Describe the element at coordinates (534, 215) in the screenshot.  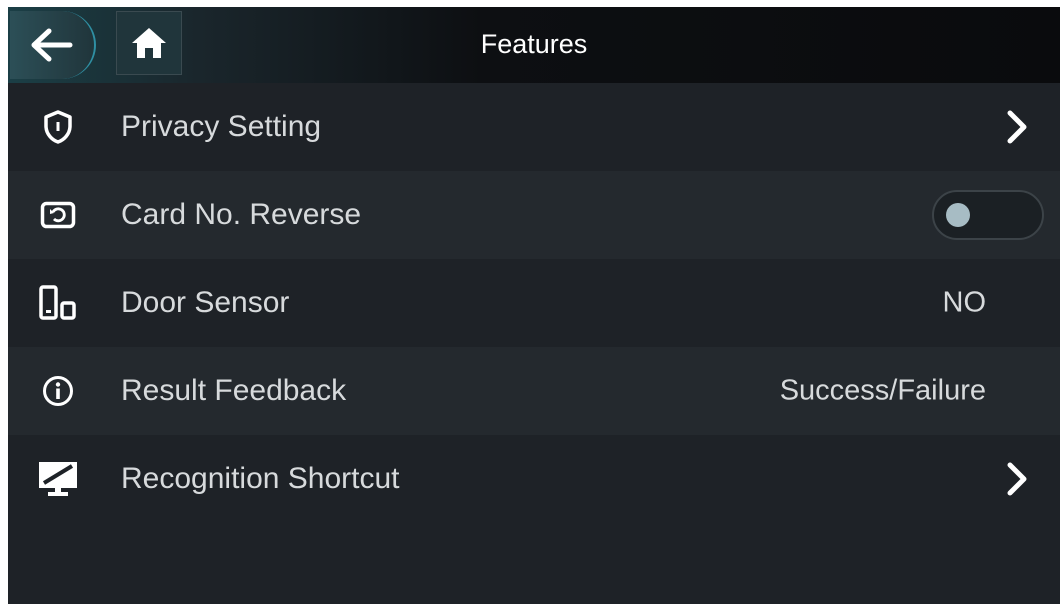
I see `card-no-reverse-row: Card No. Reverse` at that location.